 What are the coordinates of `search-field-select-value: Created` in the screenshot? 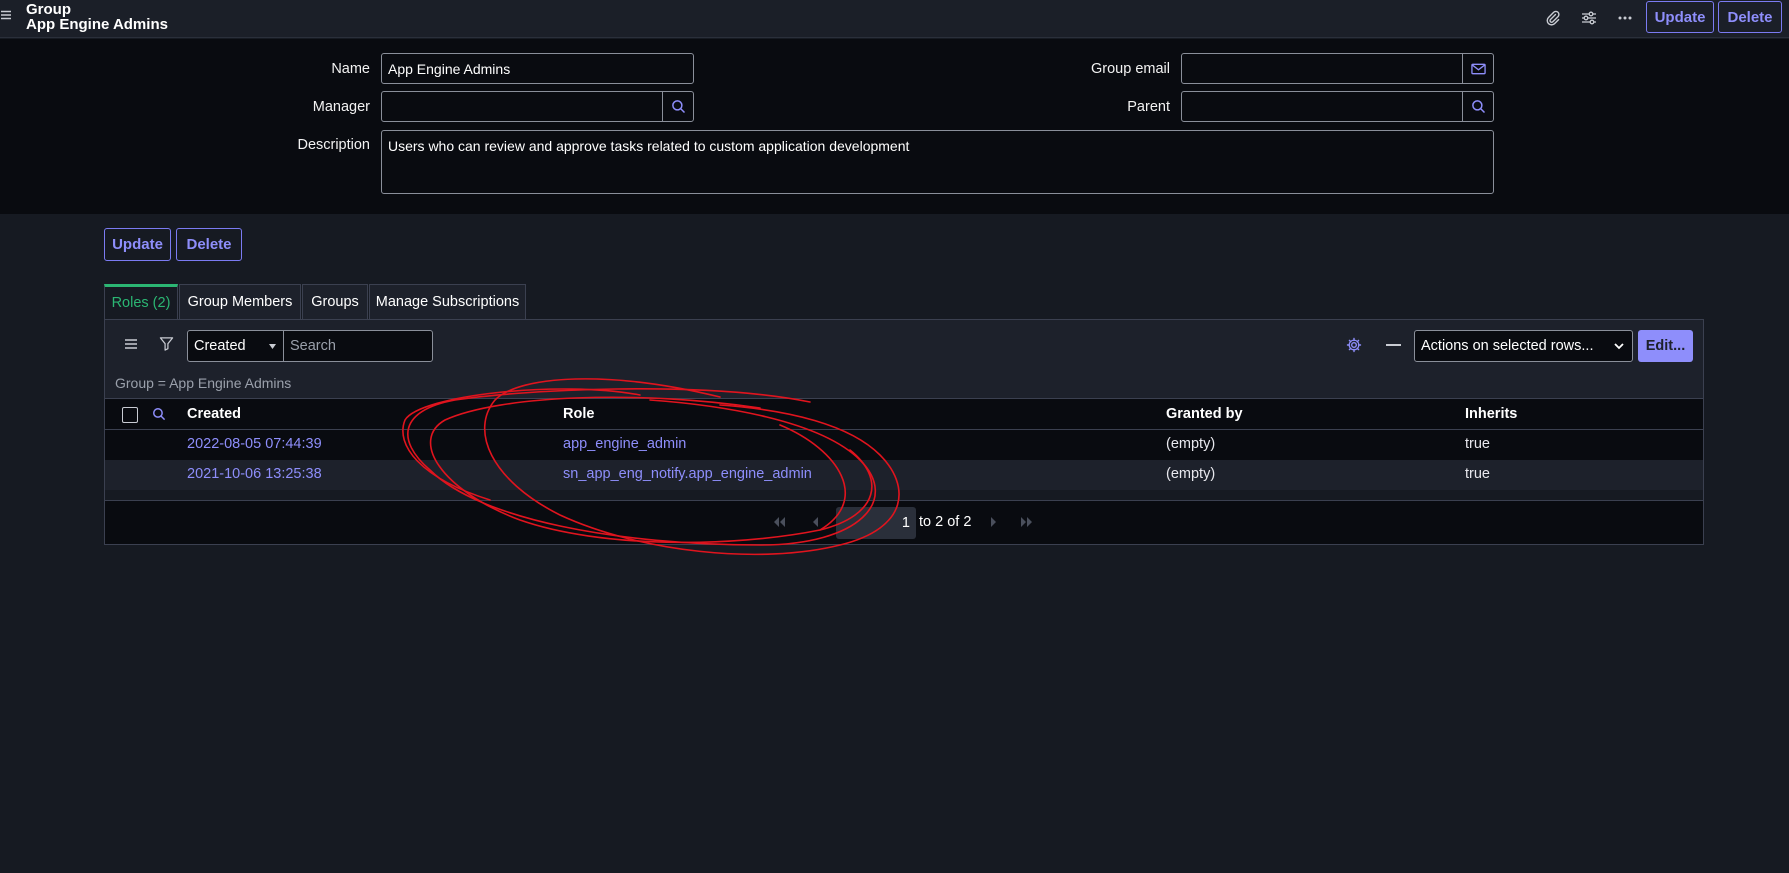 It's located at (220, 346).